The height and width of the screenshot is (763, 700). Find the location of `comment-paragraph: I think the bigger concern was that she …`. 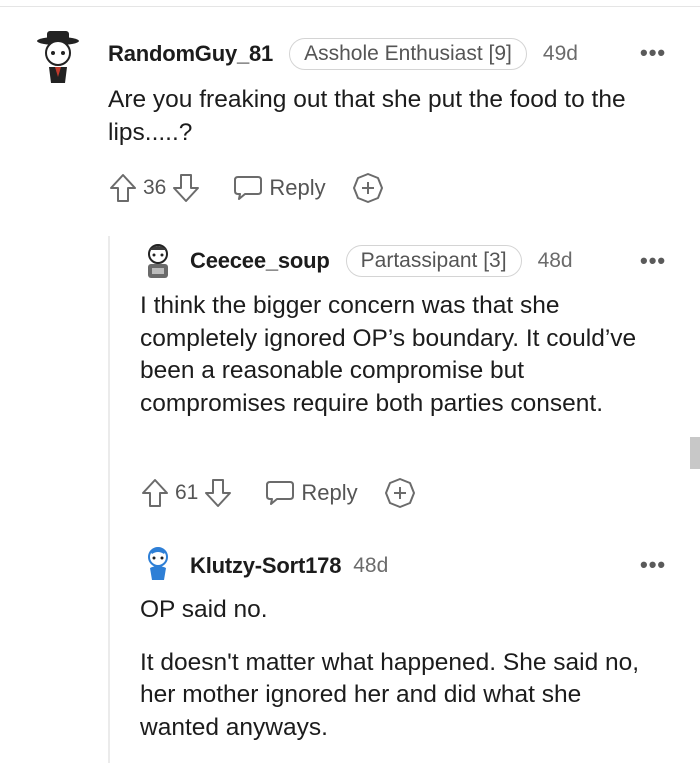

comment-paragraph: I think the bigger concern was that she … is located at coordinates (388, 354).